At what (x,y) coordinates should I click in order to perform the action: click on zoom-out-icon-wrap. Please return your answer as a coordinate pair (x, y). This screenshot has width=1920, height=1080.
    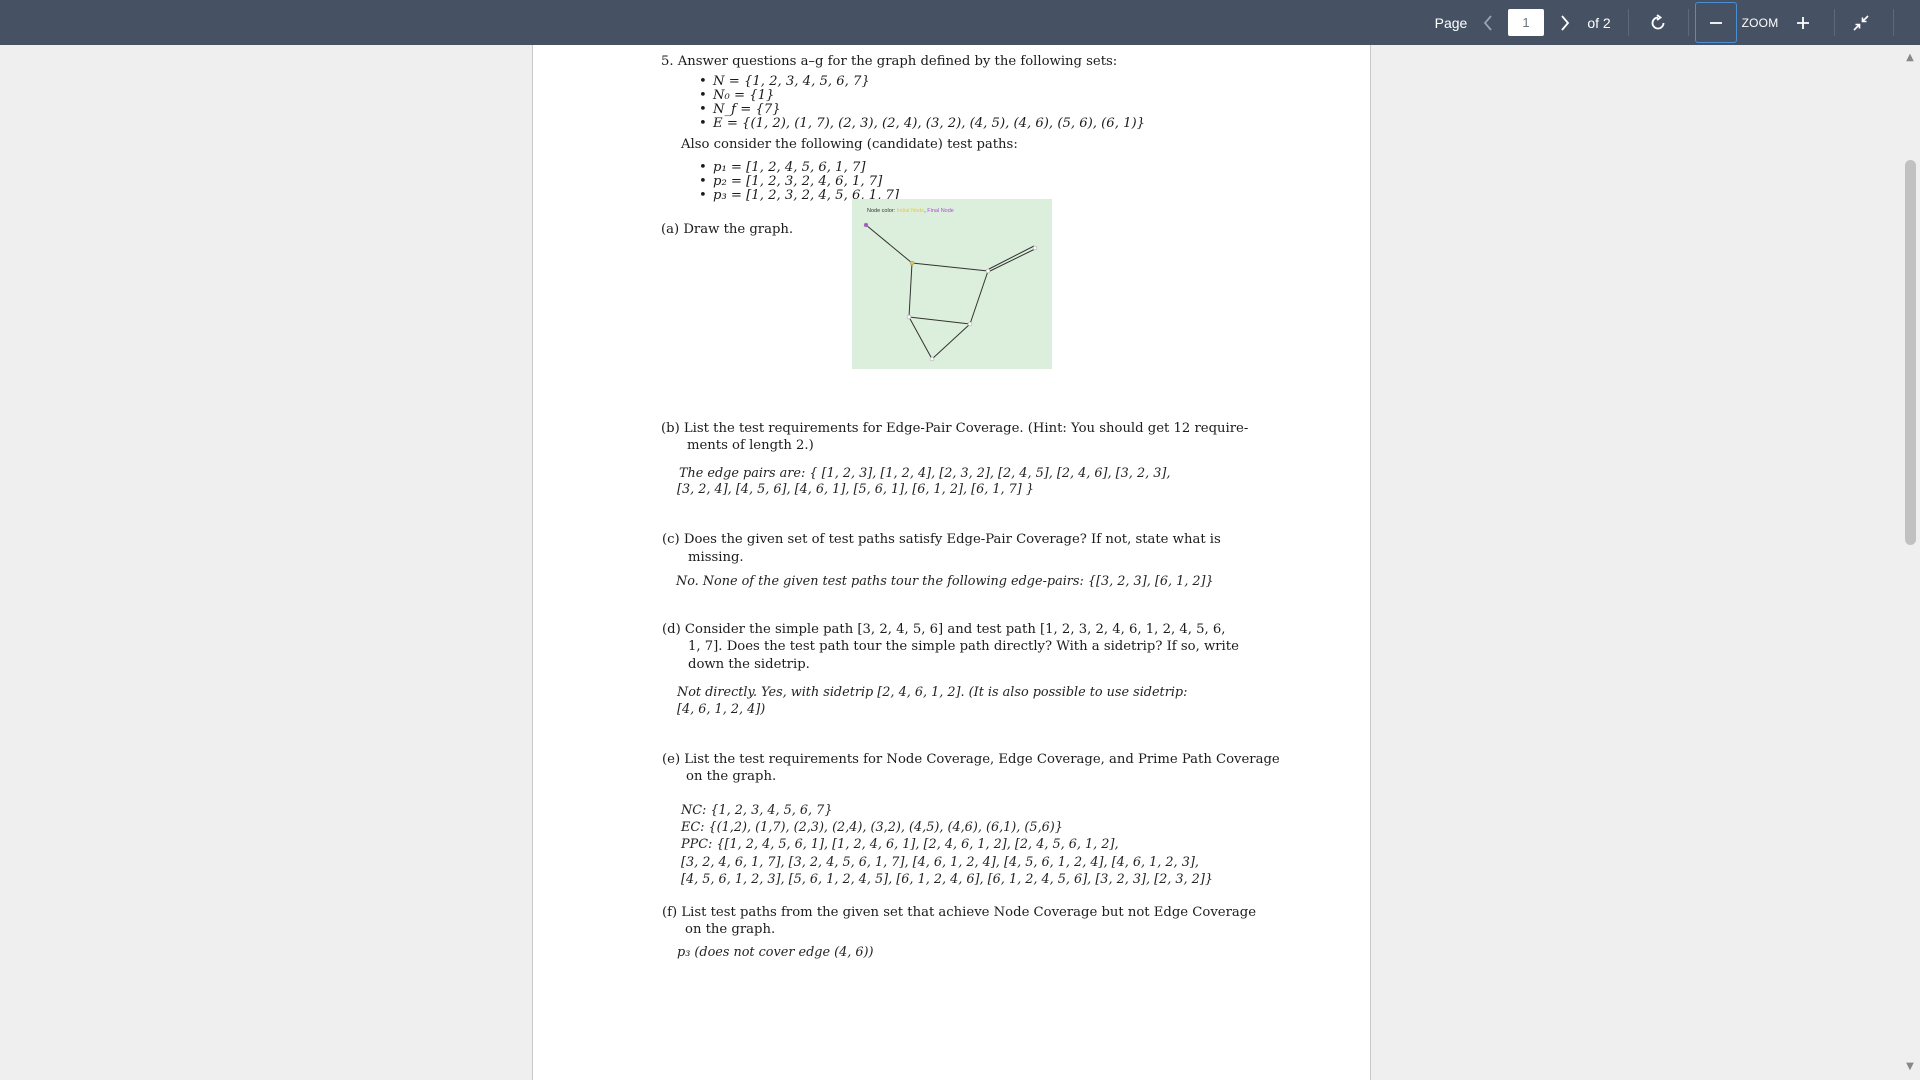
    Looking at the image, I should click on (1716, 22).